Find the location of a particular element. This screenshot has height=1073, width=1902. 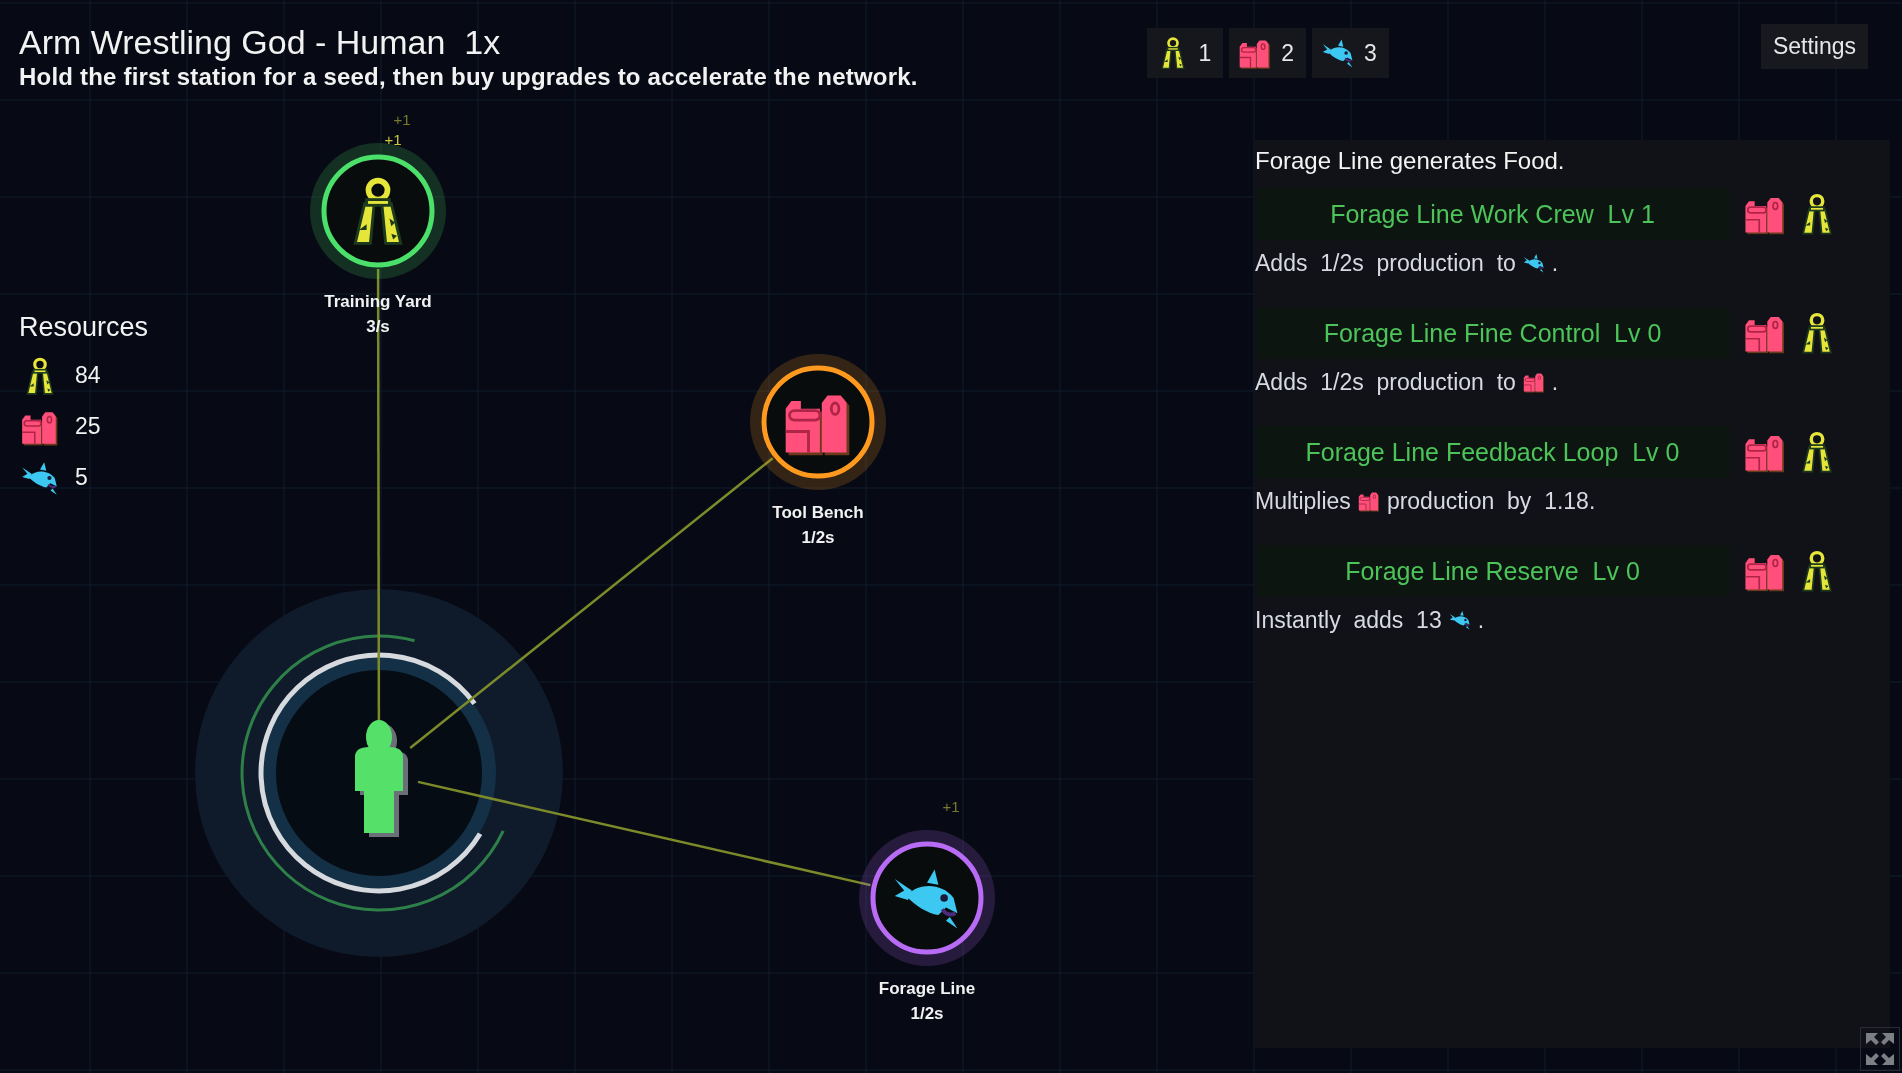

station-rate: 3/s is located at coordinates (378, 326).